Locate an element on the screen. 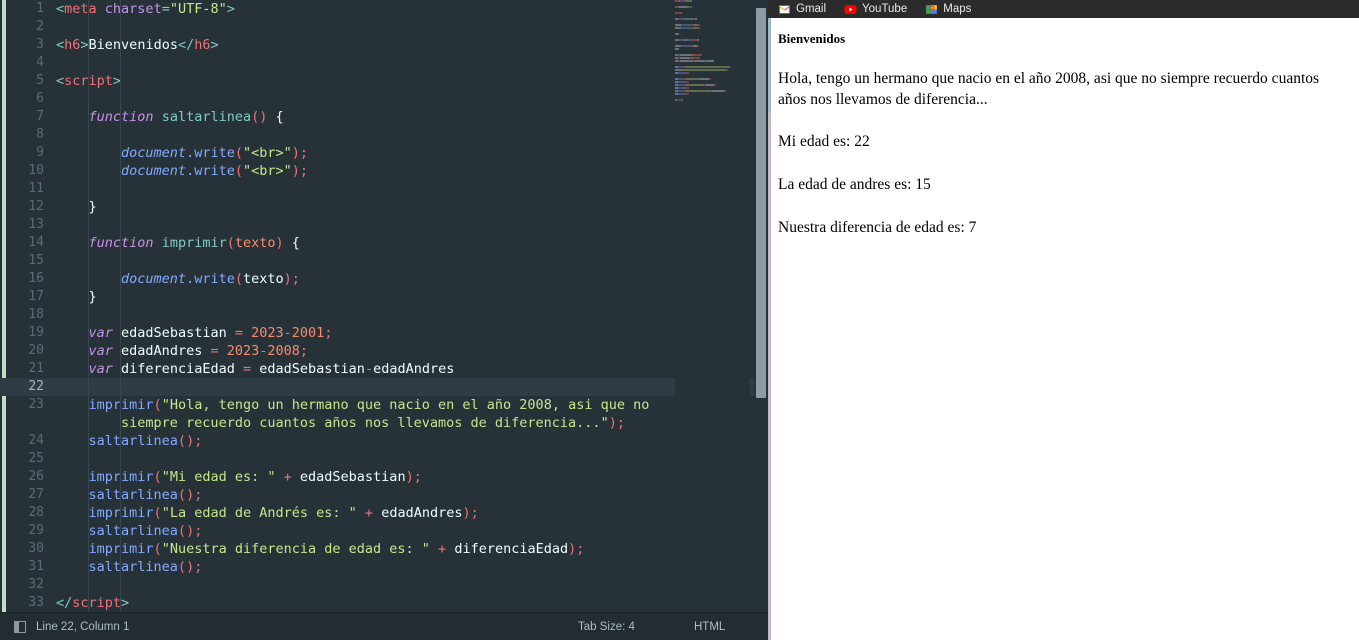 This screenshot has width=1359, height=640. line-number: 12 is located at coordinates (36, 206).